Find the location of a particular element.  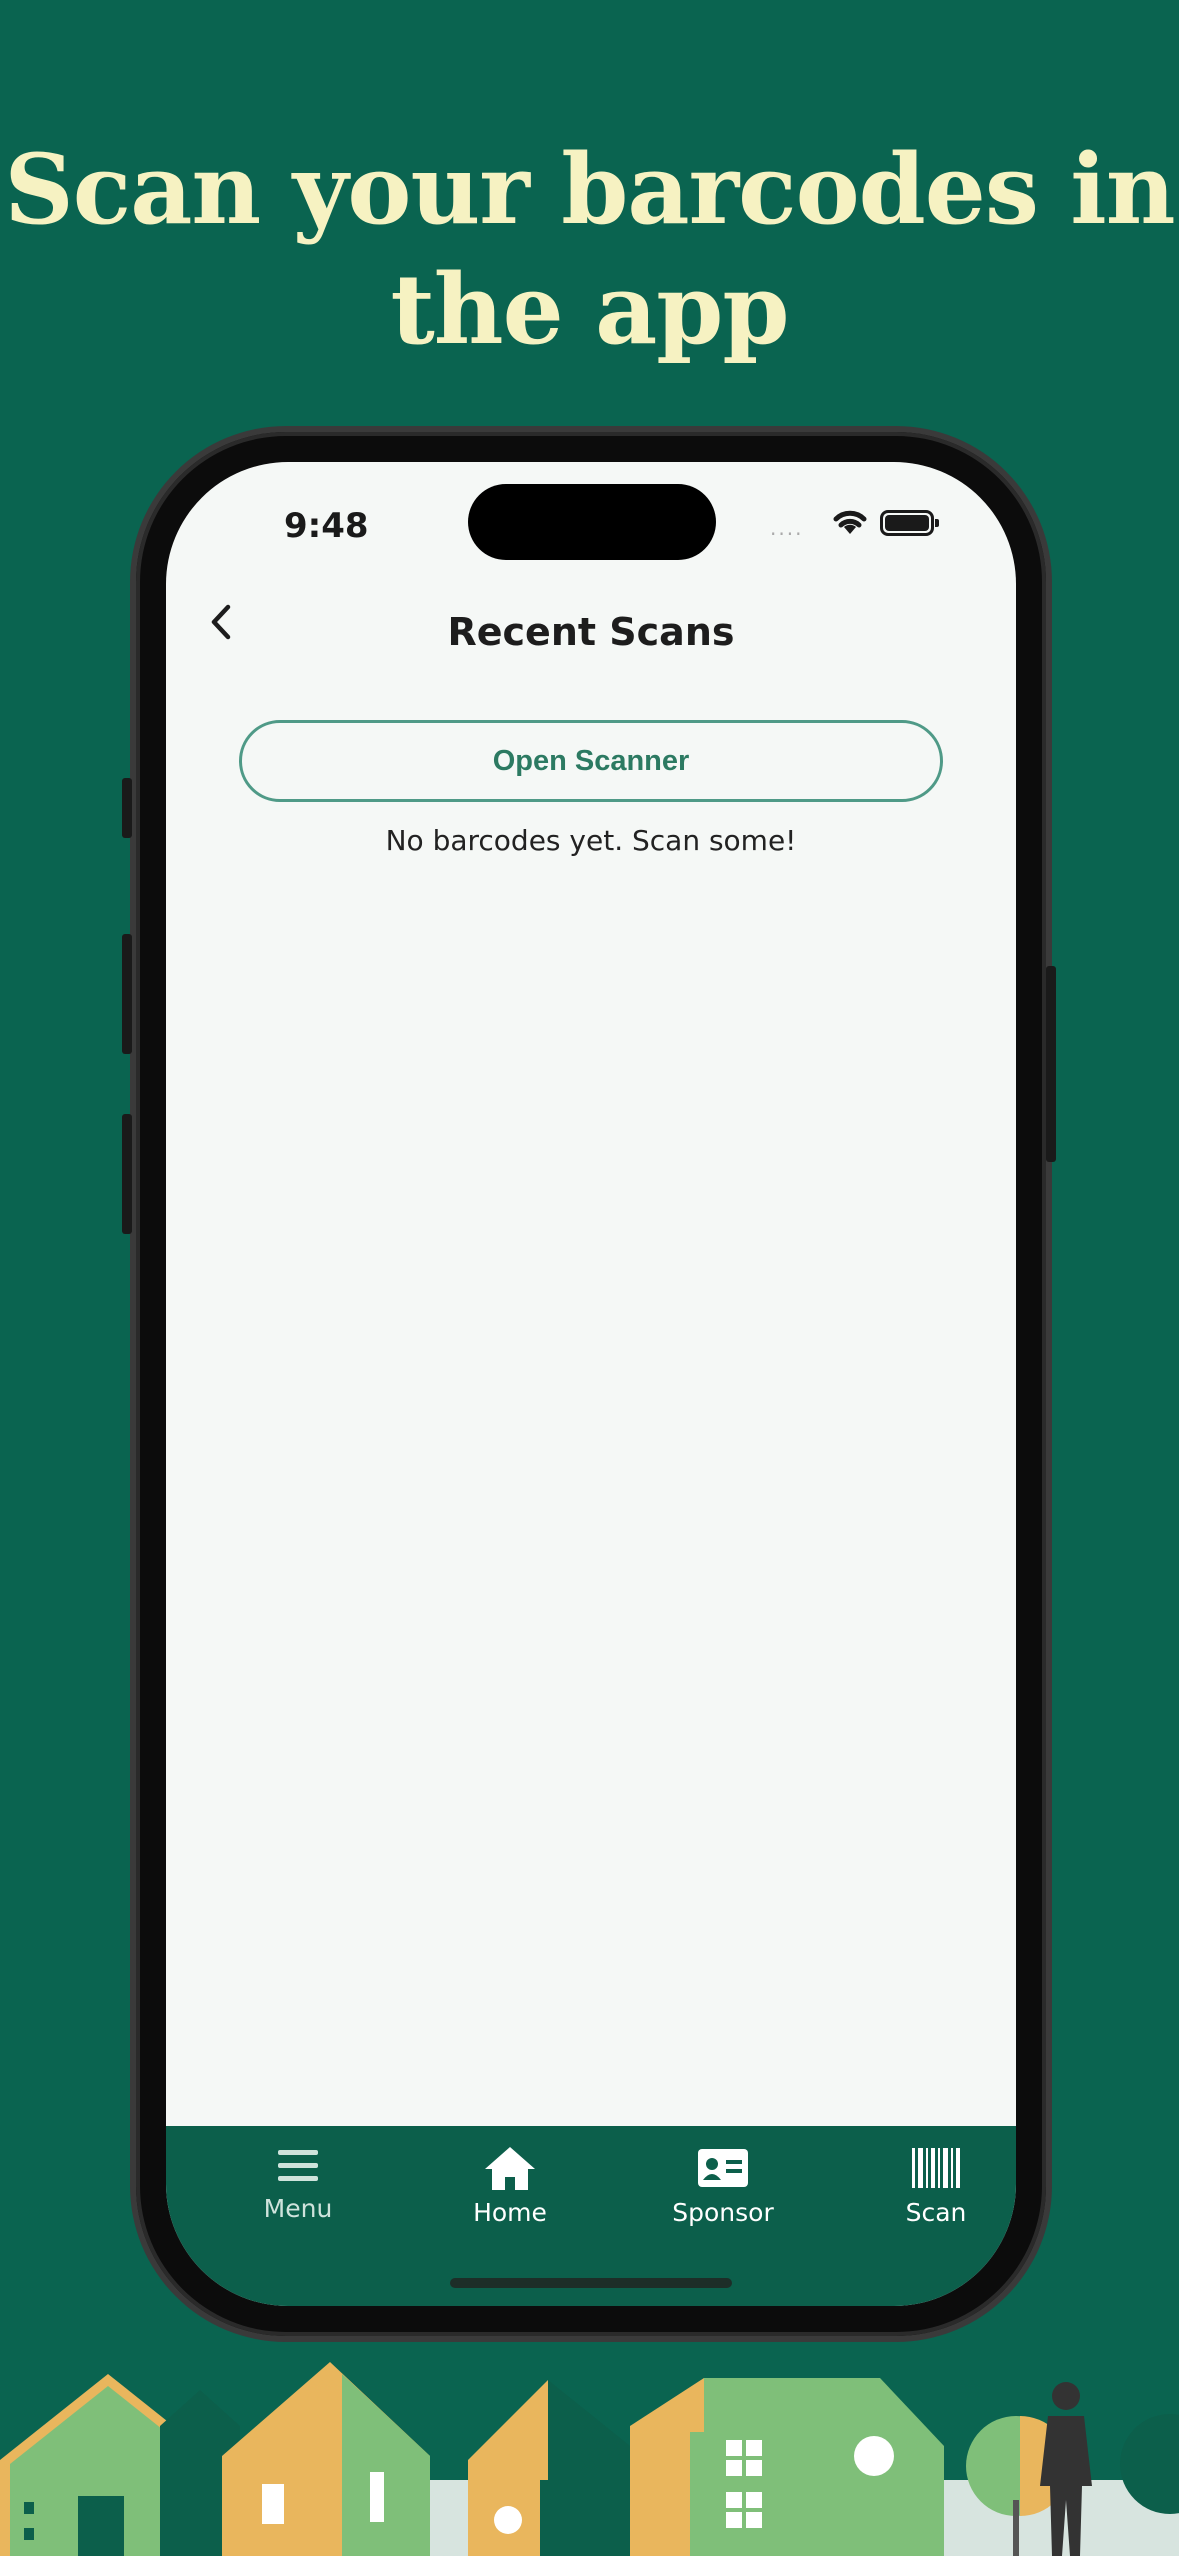

town-illustration is located at coordinates (589, 2459).